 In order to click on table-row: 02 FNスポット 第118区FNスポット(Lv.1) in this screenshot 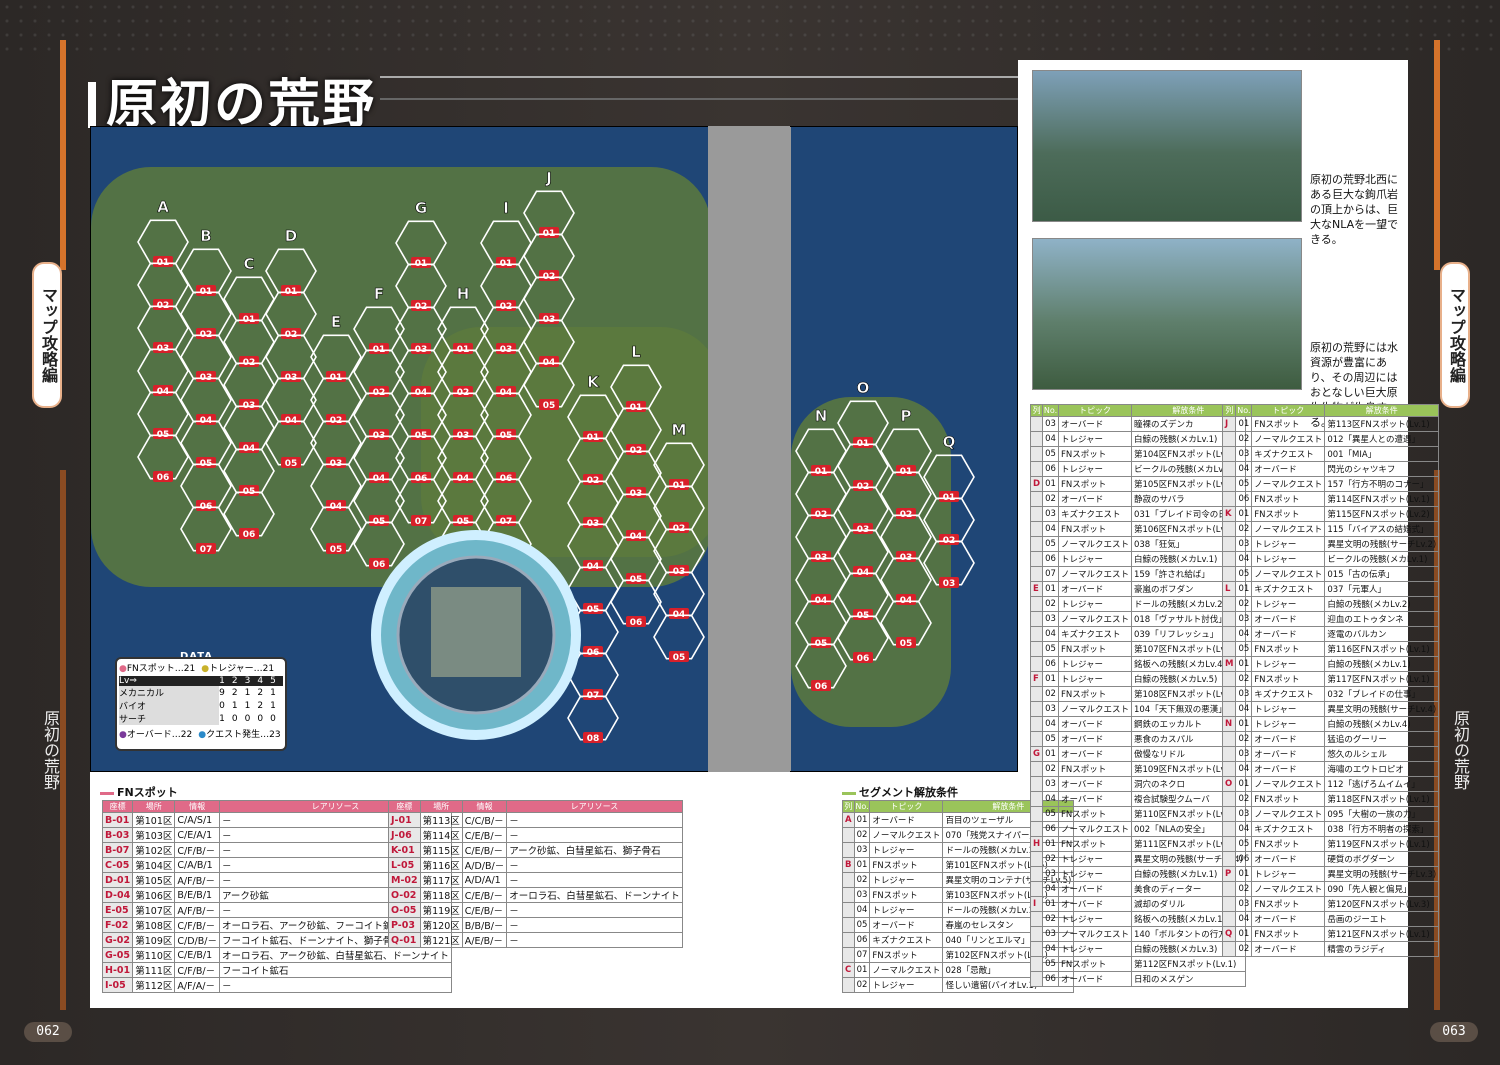, I will do `click(1330, 799)`.